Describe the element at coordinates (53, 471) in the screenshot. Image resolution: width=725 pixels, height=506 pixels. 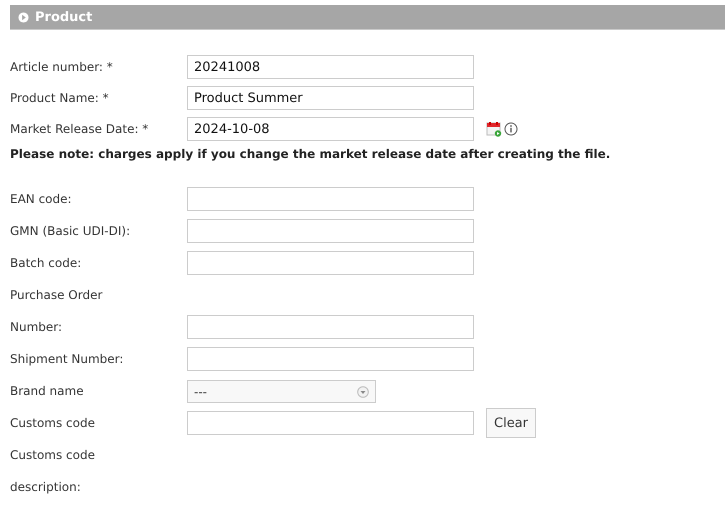
I see `field-label: Customs code description:` at that location.